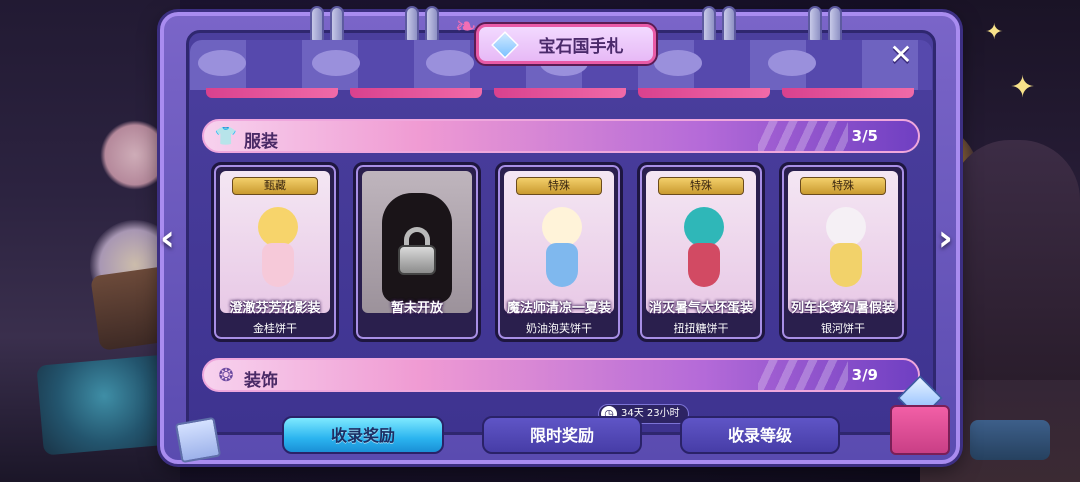  Describe the element at coordinates (1010, 440) in the screenshot. I see `background-table` at that location.